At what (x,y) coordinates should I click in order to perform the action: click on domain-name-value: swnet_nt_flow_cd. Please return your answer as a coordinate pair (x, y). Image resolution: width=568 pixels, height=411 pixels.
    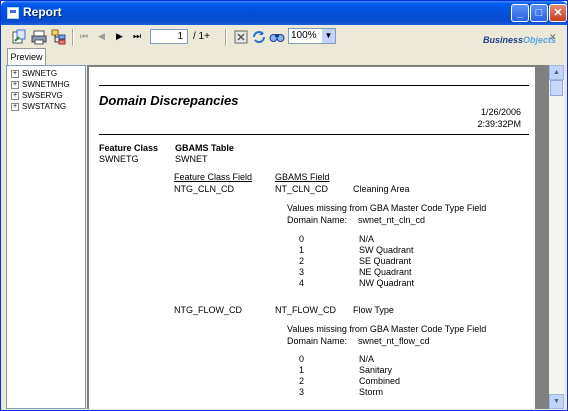
    Looking at the image, I should click on (394, 341).